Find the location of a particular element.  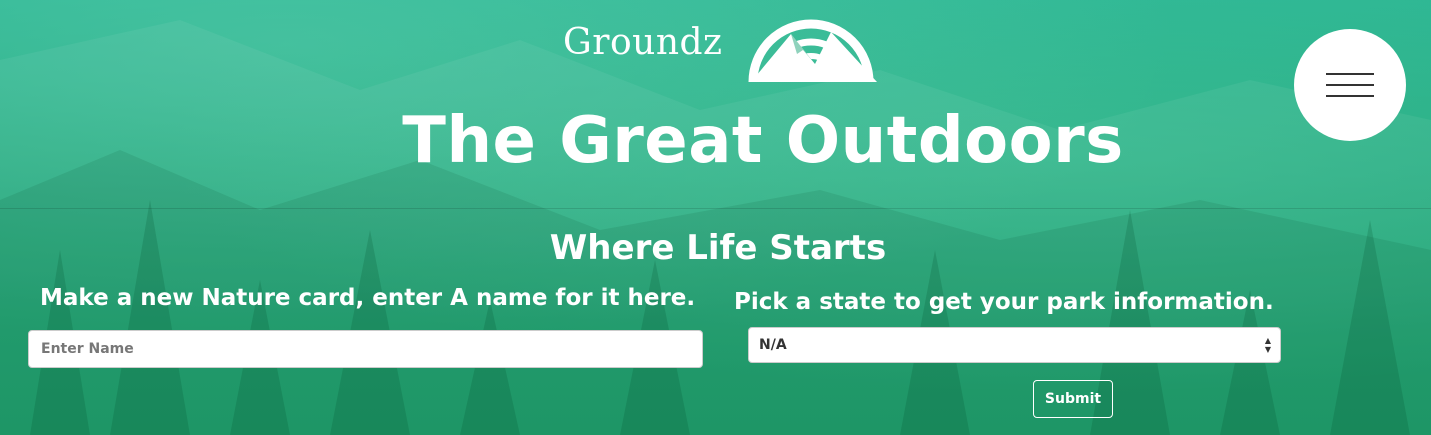

brand-name: Groundz is located at coordinates (643, 42).